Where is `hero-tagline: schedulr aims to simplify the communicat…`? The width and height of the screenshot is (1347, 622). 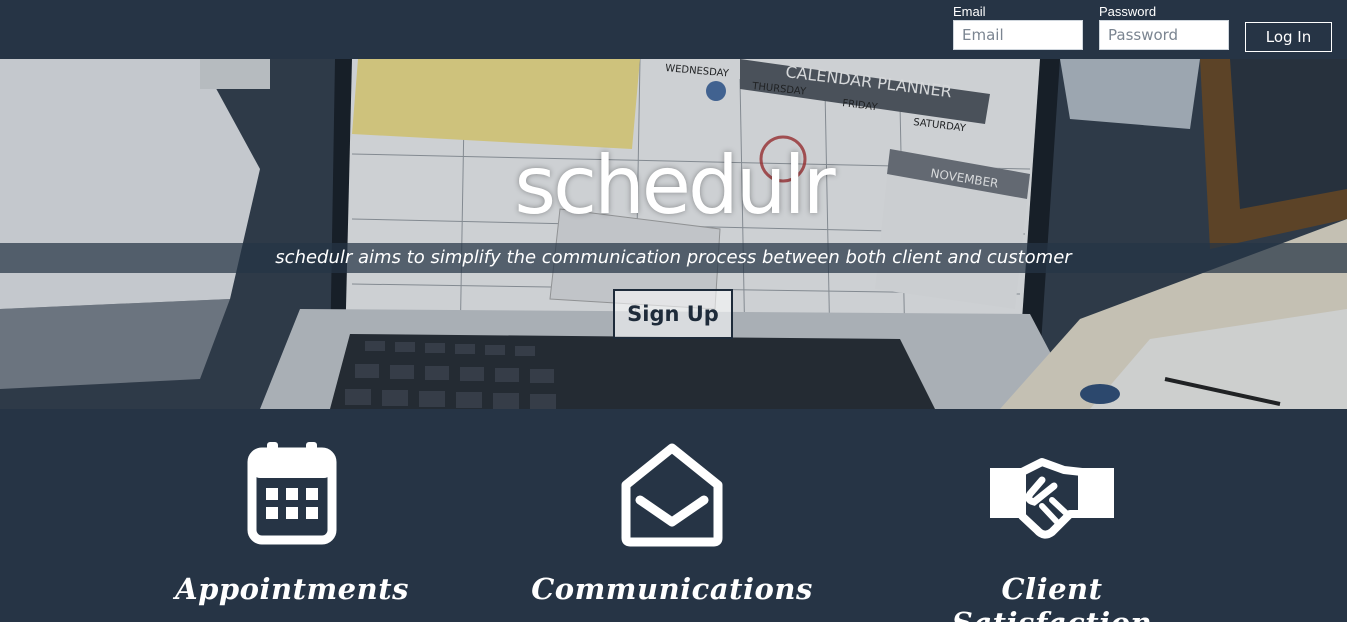 hero-tagline: schedulr aims to simplify the communicat… is located at coordinates (673, 257).